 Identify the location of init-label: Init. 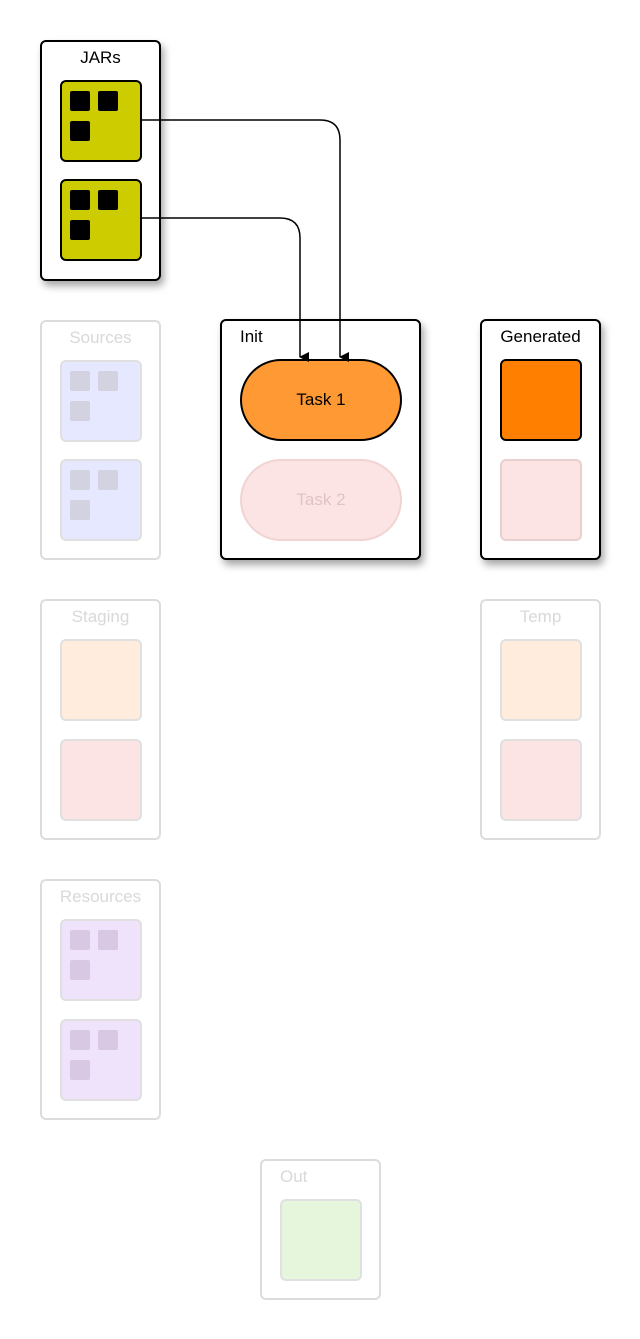
(251, 336).